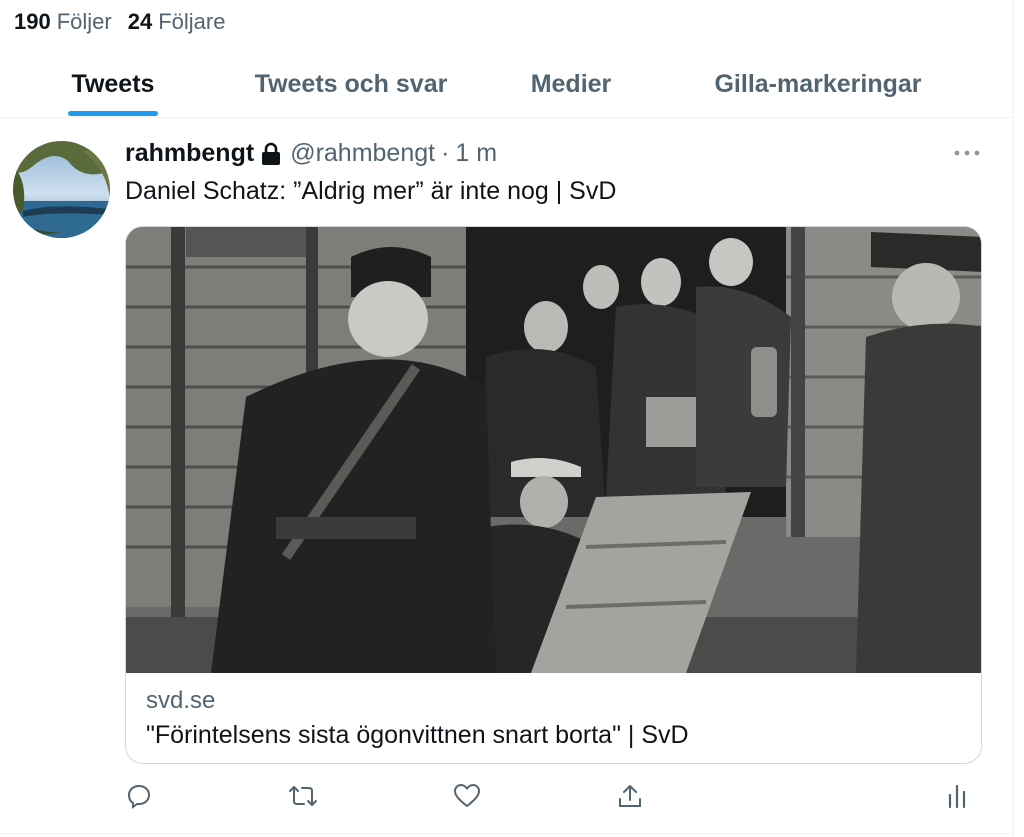 Image resolution: width=1024 pixels, height=837 pixels. I want to click on card-domain: svd.se, so click(181, 700).